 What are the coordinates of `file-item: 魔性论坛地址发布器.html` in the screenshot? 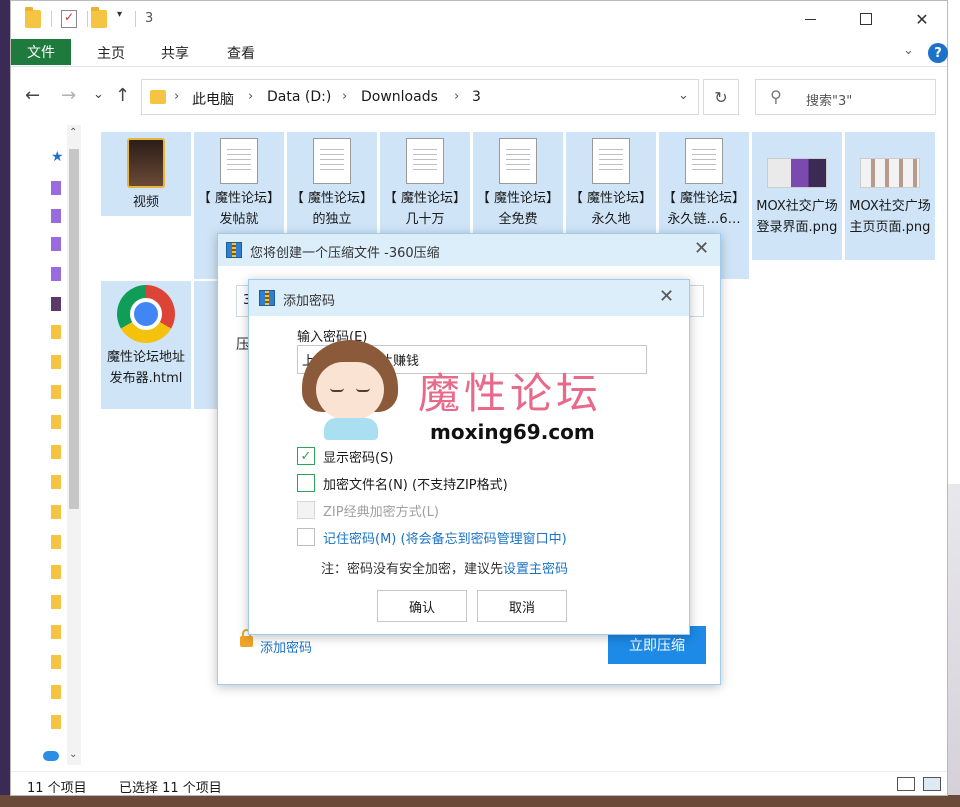 It's located at (146, 345).